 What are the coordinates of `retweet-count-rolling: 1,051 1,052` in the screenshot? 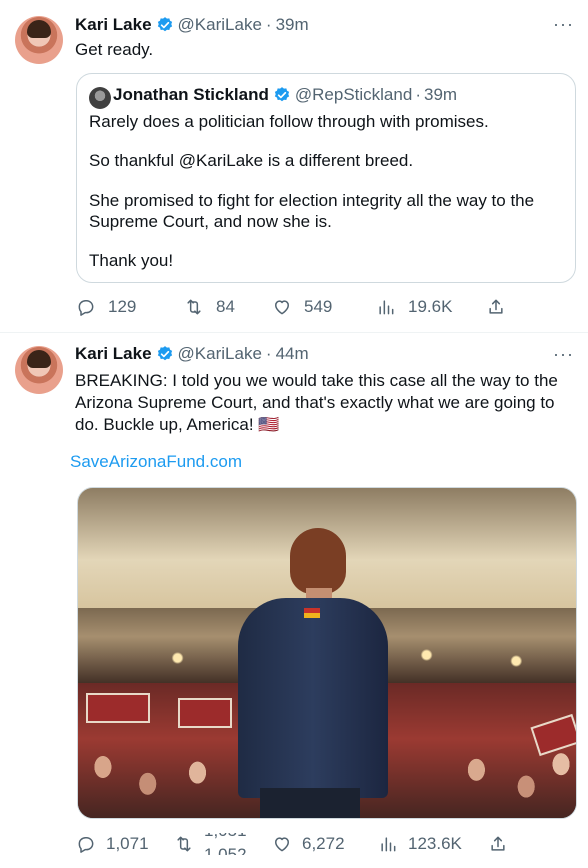 It's located at (229, 844).